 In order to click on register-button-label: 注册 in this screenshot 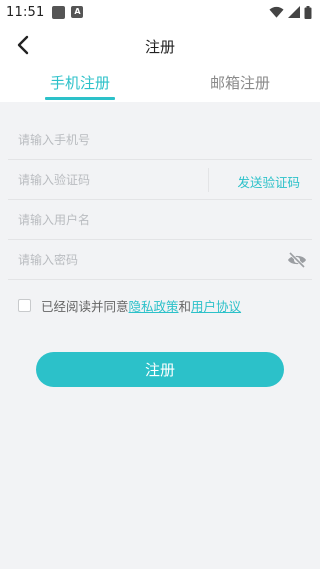, I will do `click(159, 370)`.